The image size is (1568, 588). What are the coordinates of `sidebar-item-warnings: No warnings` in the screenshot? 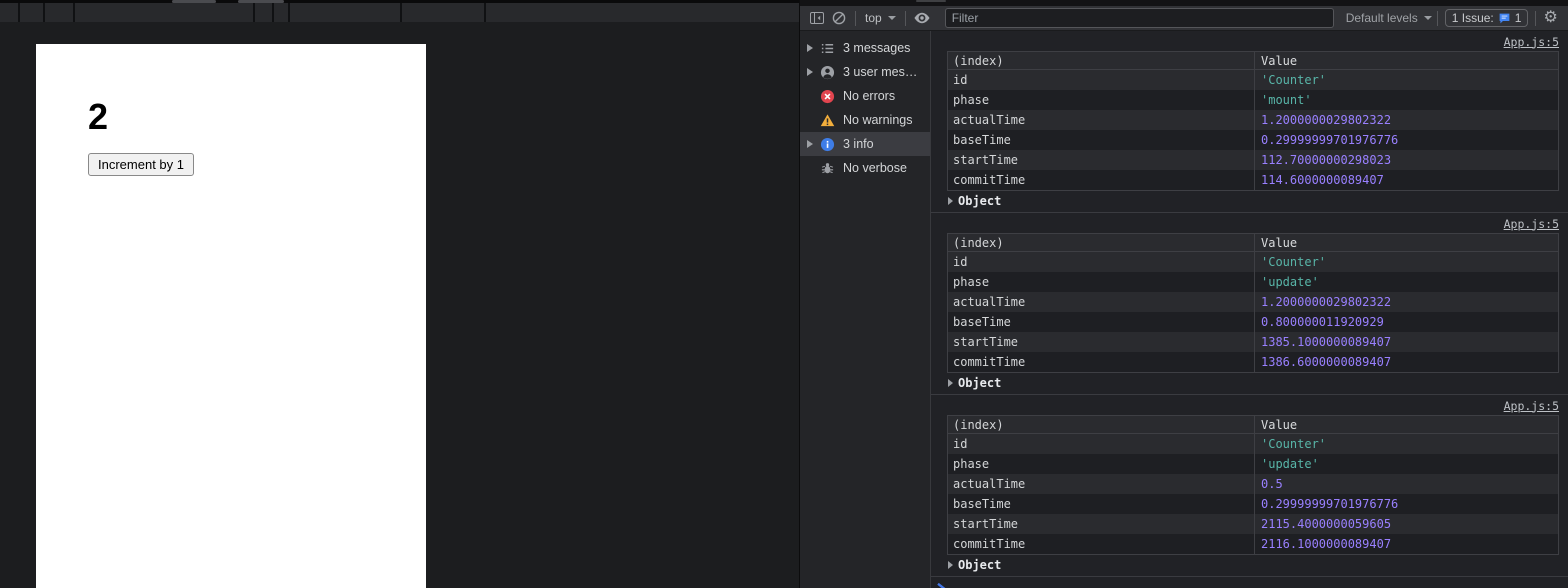 It's located at (865, 120).